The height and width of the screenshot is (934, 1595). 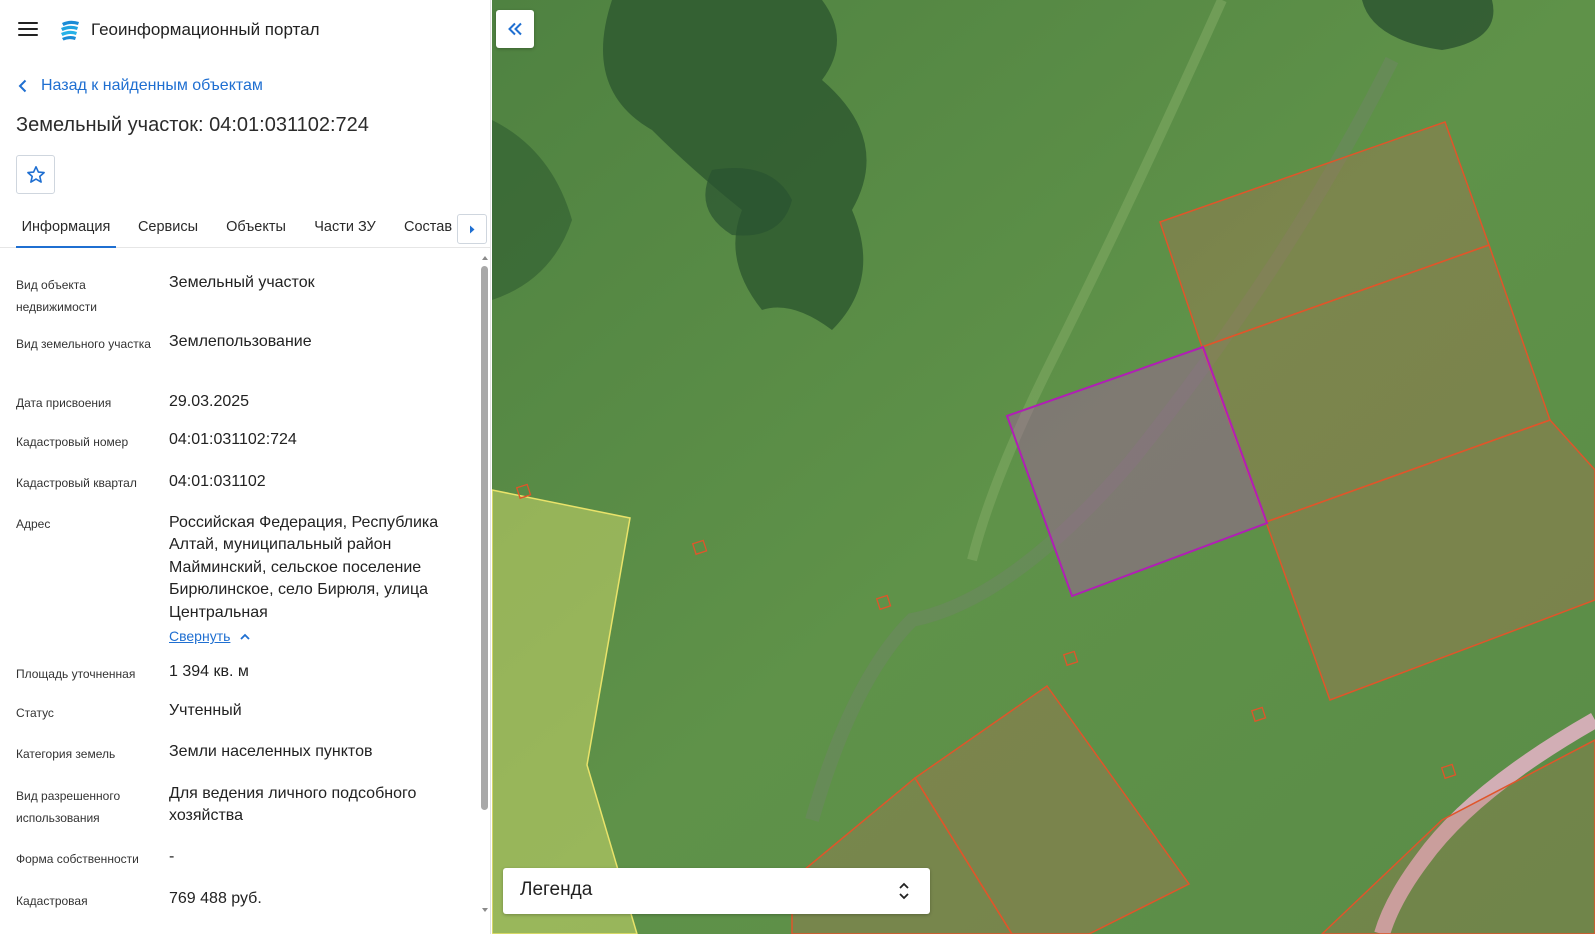 I want to click on collapse-address-link: Свернуть, so click(x=210, y=636).